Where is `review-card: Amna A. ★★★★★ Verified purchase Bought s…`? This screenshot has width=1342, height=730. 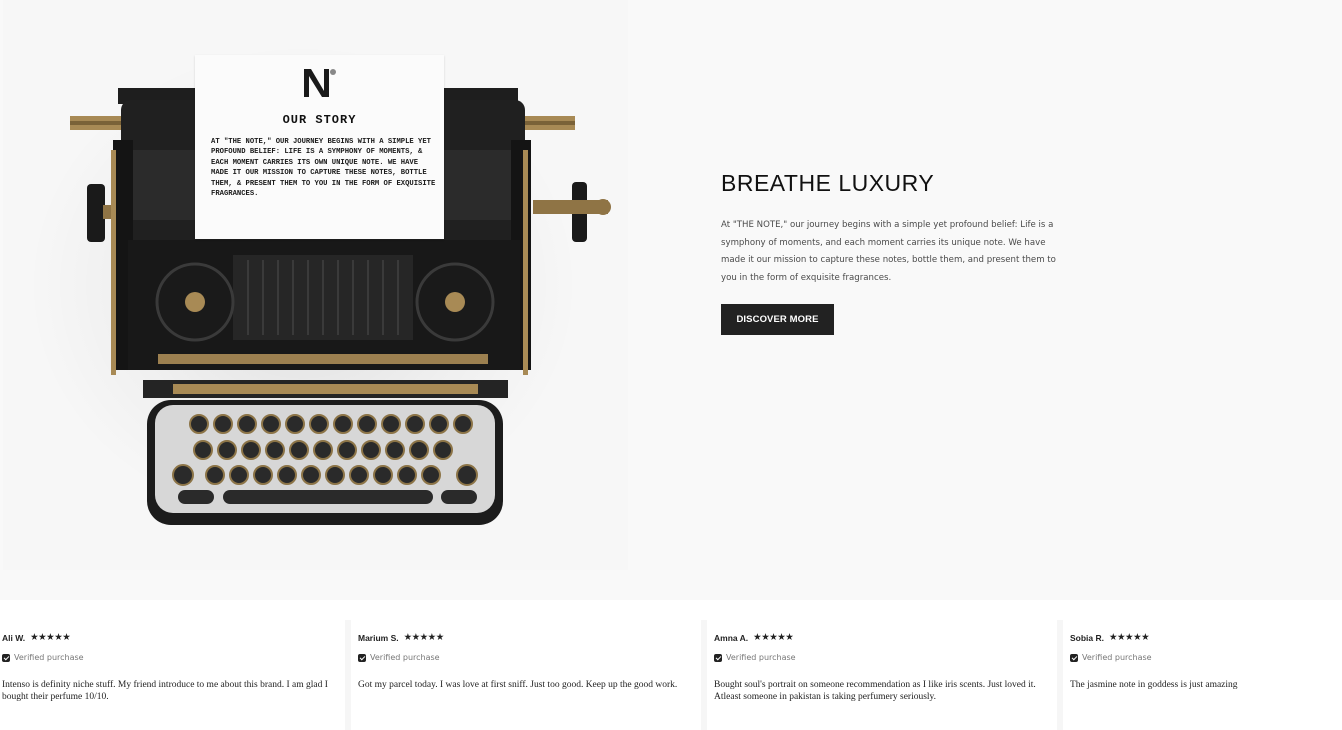
review-card: Amna A. ★★★★★ Verified purchase Bought s… is located at coordinates (887, 675).